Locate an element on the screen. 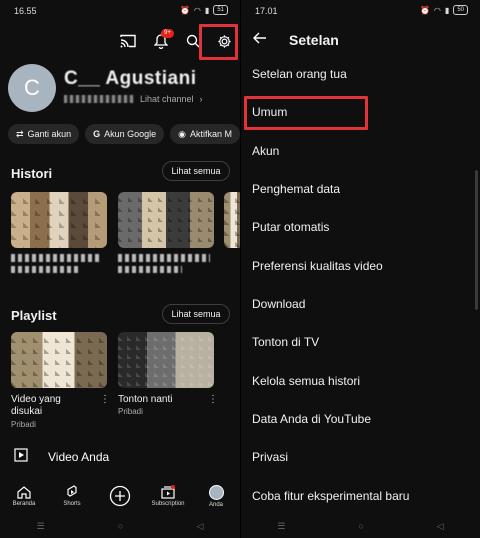 Image resolution: width=480 pixels, height=538 pixels. settings-gear-icon is located at coordinates (224, 41).